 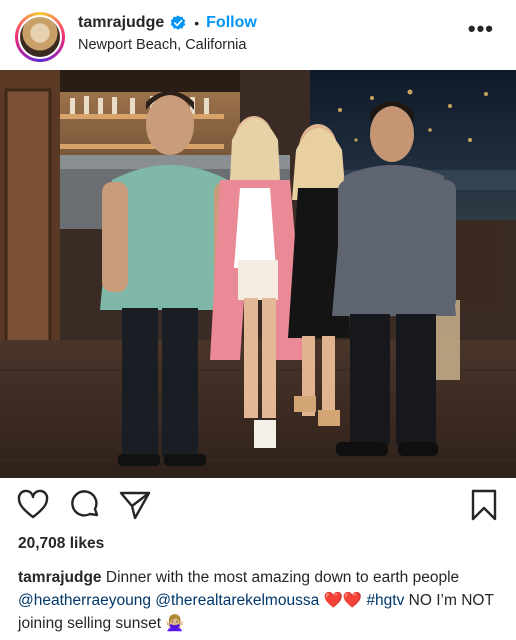 I want to click on caption-username: tamrajudge, so click(x=60, y=577).